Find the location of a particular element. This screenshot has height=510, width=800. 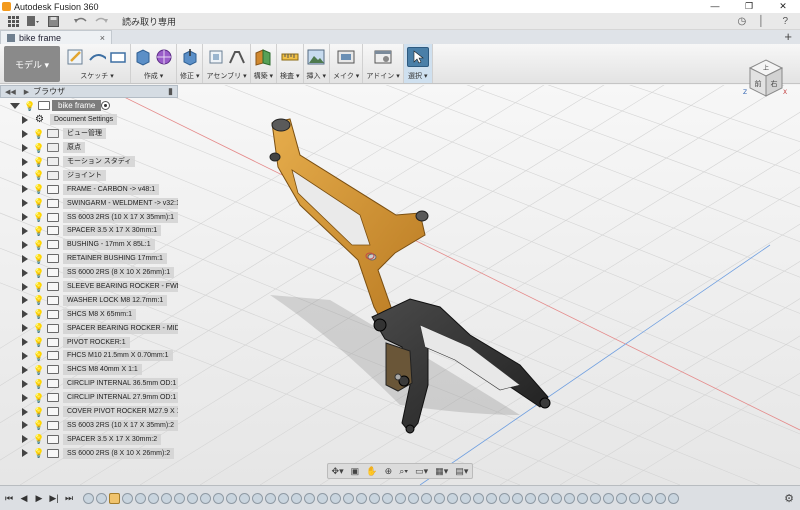

browser-item-label: PIVOT ROCKER:1 is located at coordinates (96, 342).